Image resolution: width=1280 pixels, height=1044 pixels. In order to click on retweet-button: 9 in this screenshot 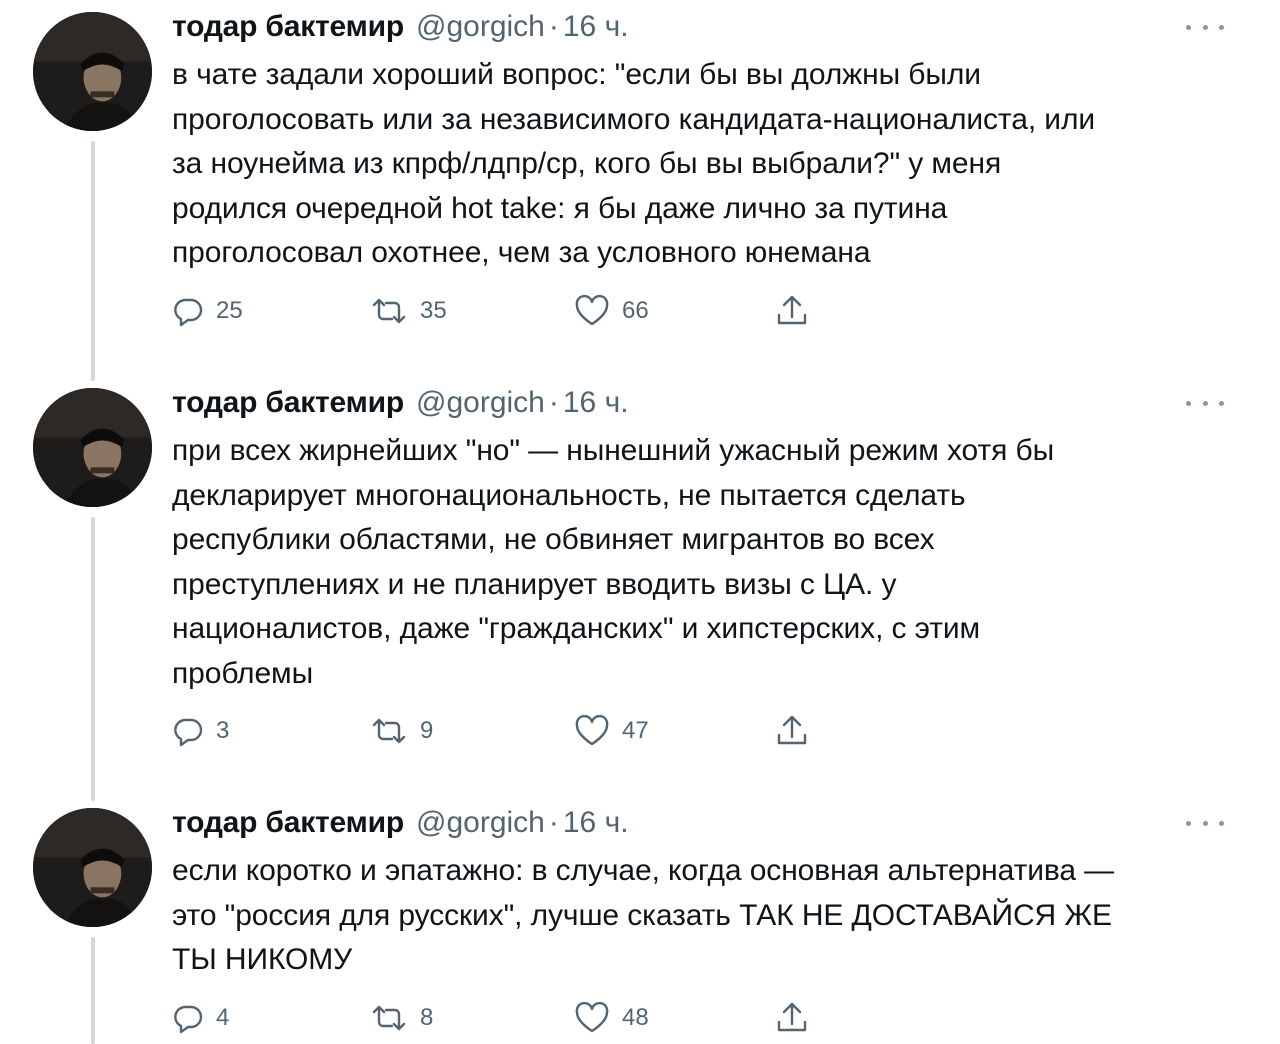, I will do `click(401, 731)`.